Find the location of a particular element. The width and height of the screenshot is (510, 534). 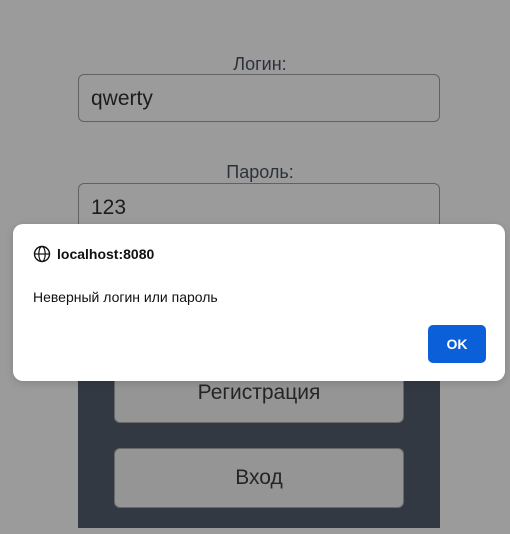

dialog-header: localhost:8080 is located at coordinates (93, 254).